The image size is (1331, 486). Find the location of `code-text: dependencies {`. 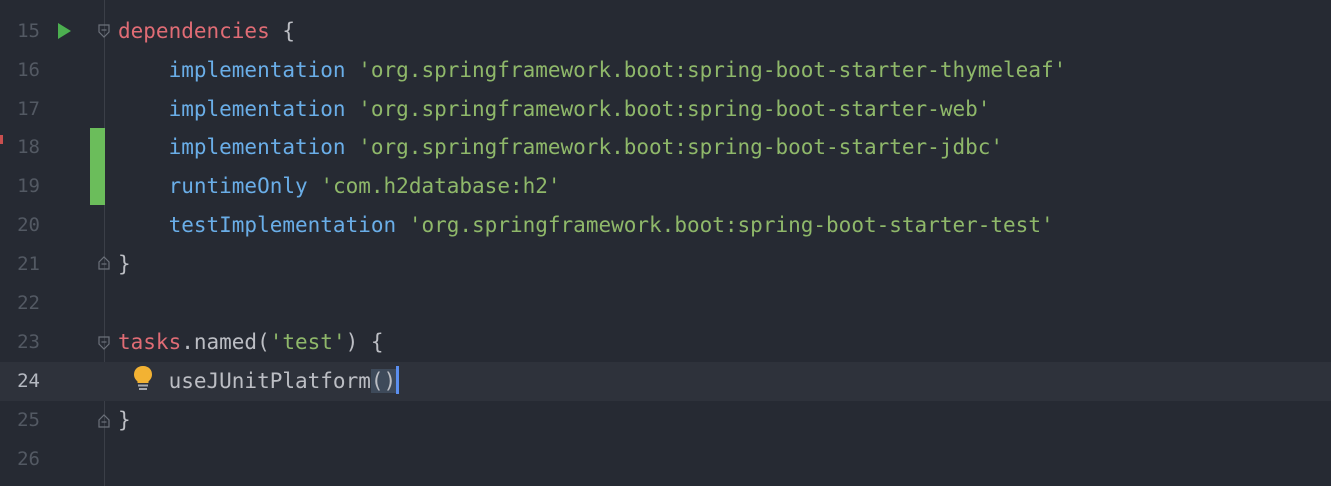

code-text: dependencies { is located at coordinates (206, 31).